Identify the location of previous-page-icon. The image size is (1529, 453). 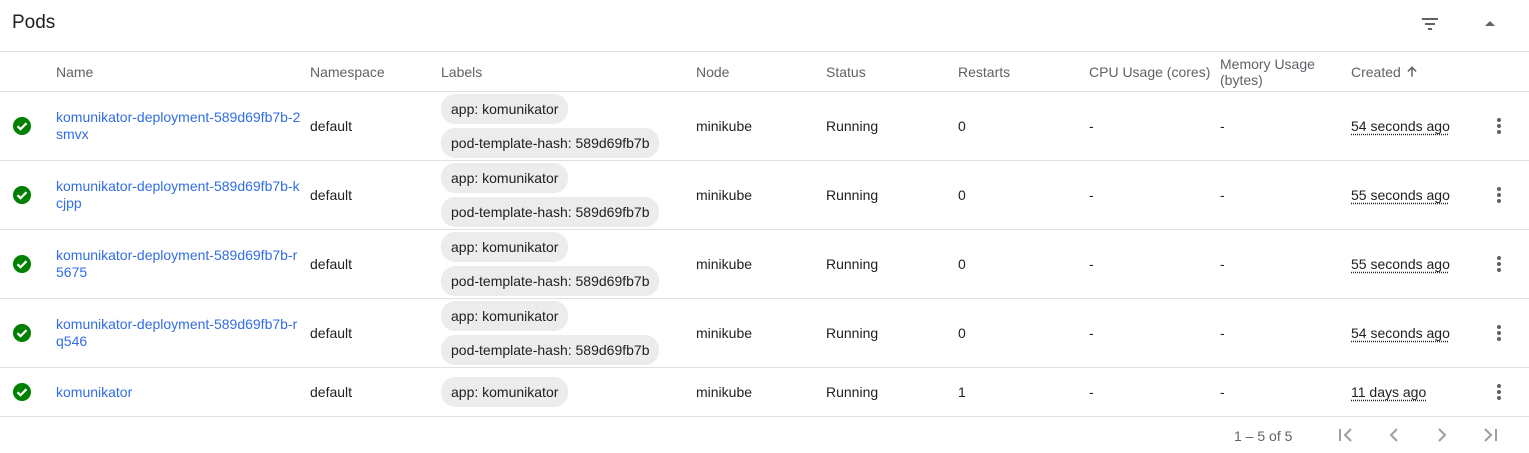
(1394, 435).